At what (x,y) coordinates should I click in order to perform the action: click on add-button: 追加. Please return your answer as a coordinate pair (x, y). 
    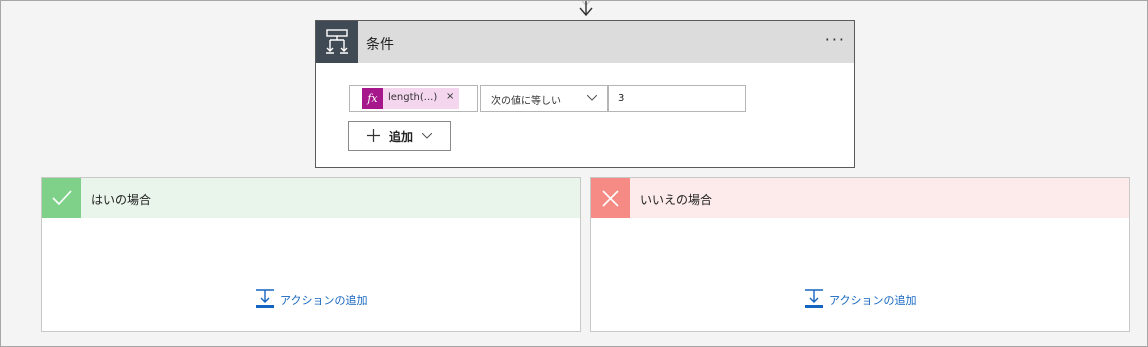
    Looking at the image, I should click on (399, 136).